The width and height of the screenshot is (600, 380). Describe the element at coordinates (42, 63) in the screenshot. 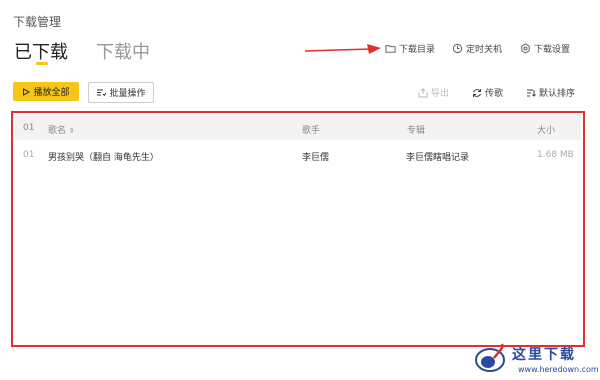

I see `tab-active-underline` at that location.